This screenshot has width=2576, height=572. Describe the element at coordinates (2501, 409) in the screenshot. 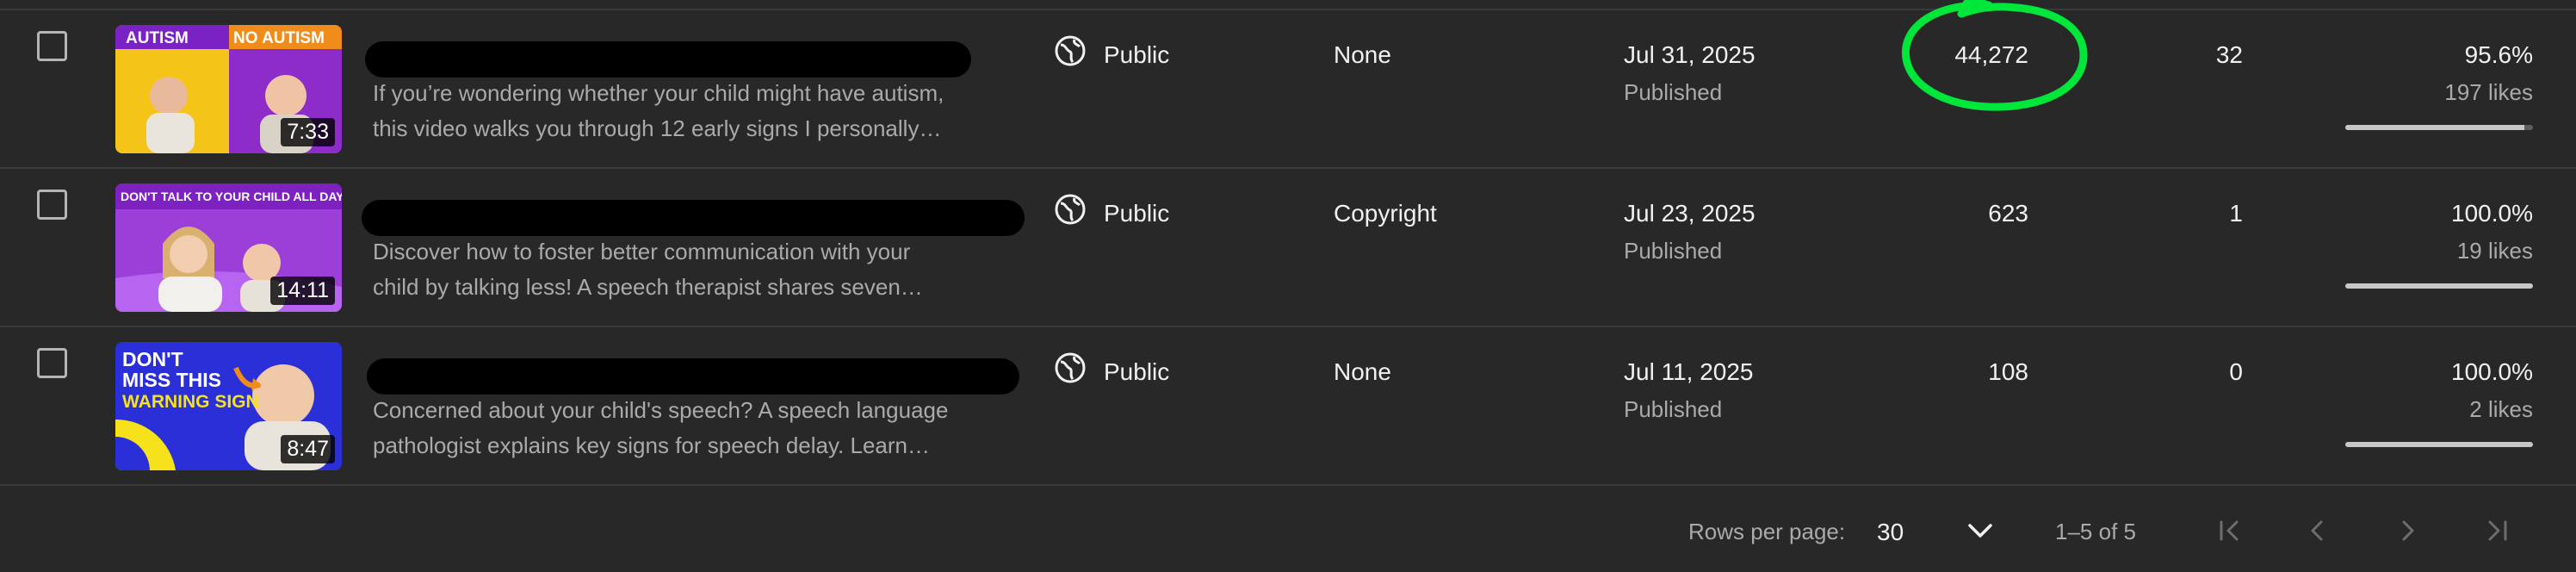

I see `likes-count: 2 likes` at that location.